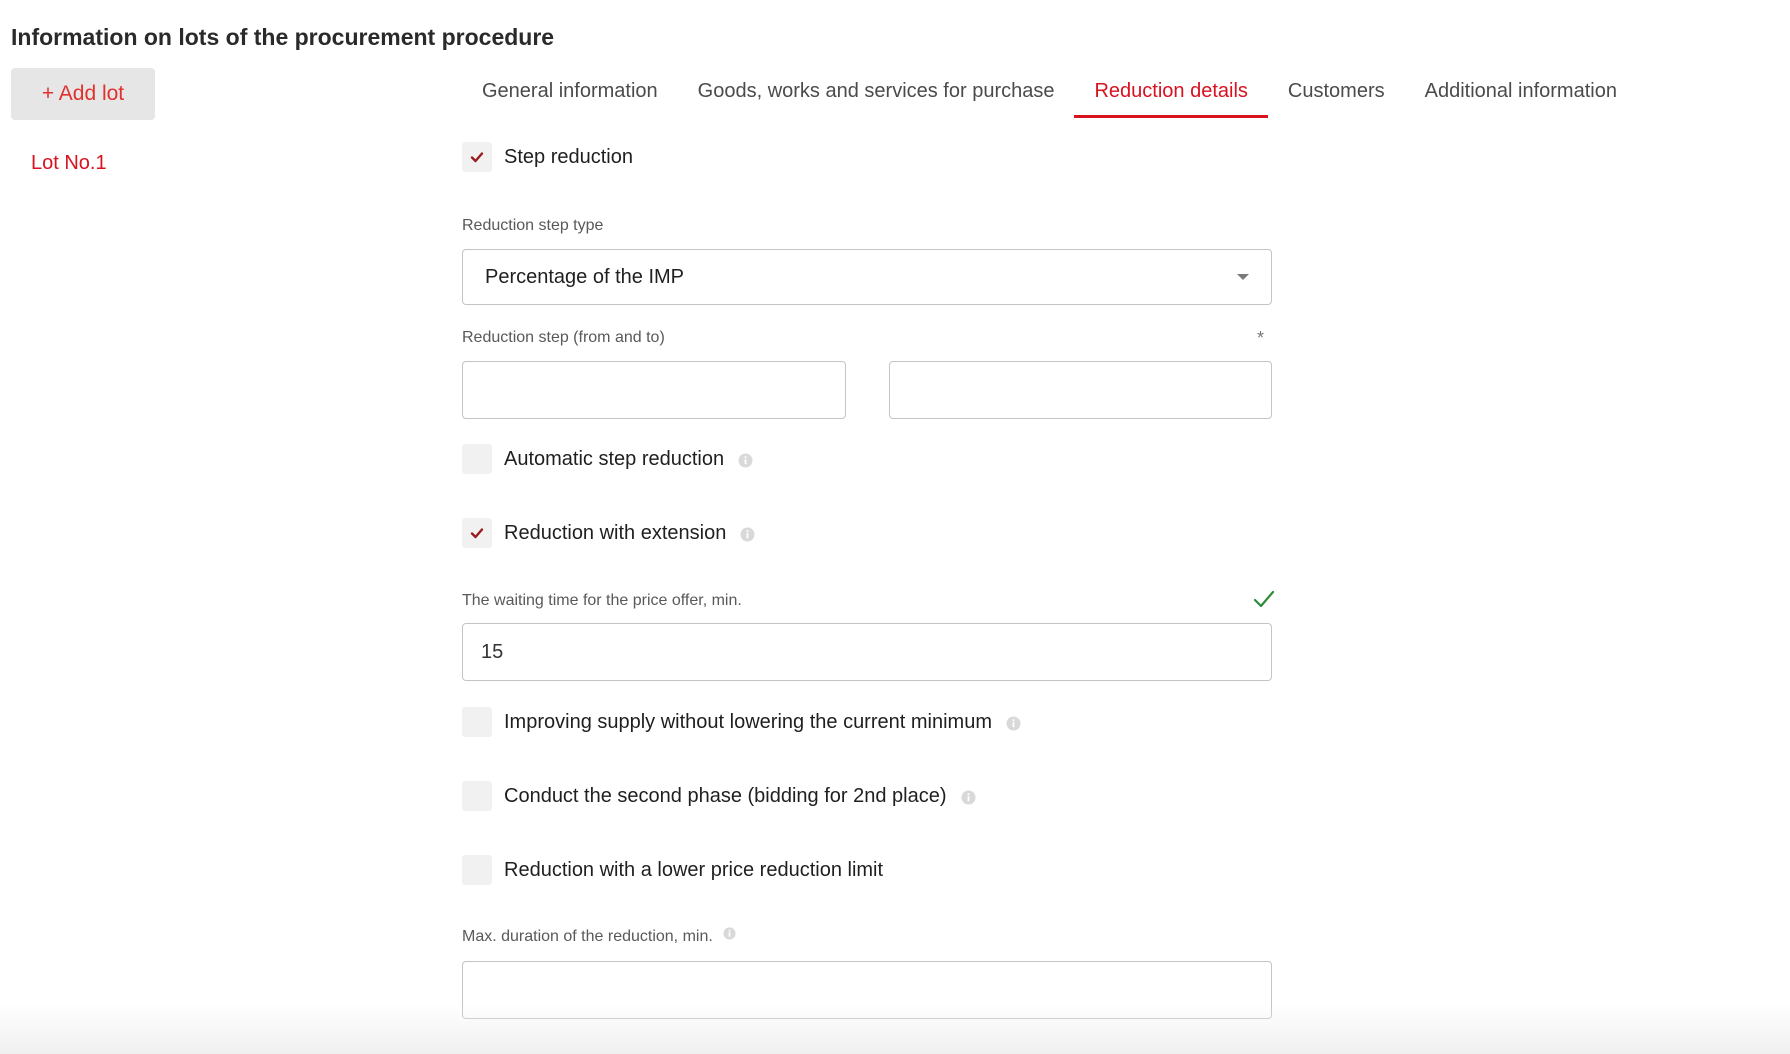  I want to click on reduction-step-type-value: Percentage of the IMP, so click(585, 277).